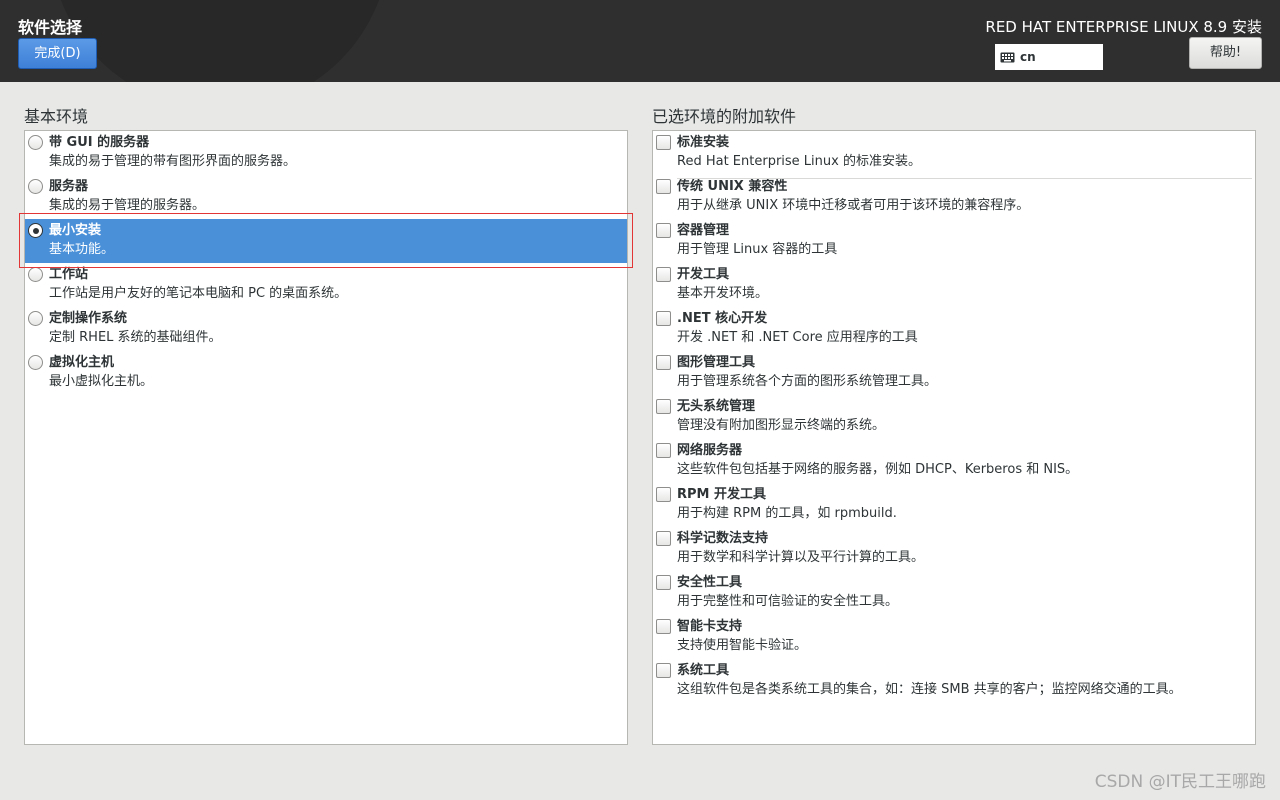 This screenshot has width=1280, height=800. I want to click on environment-title: 虚拟化主机, so click(82, 362).